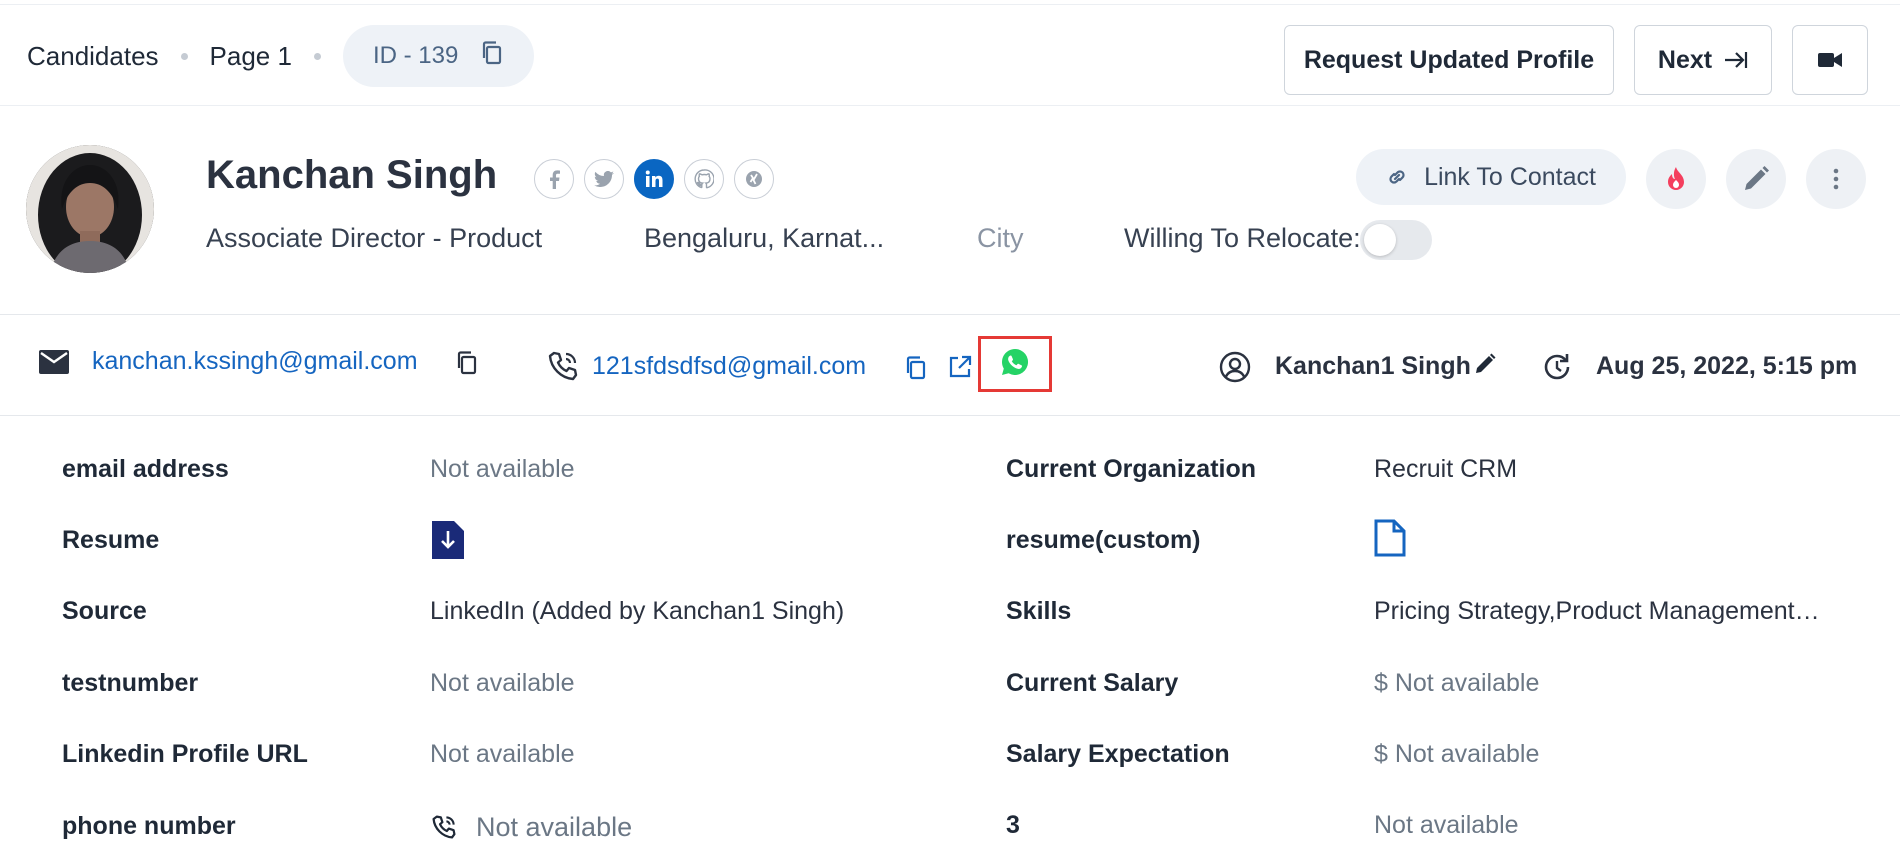 The image size is (1900, 858). I want to click on whatsapp-highlight, so click(1015, 364).